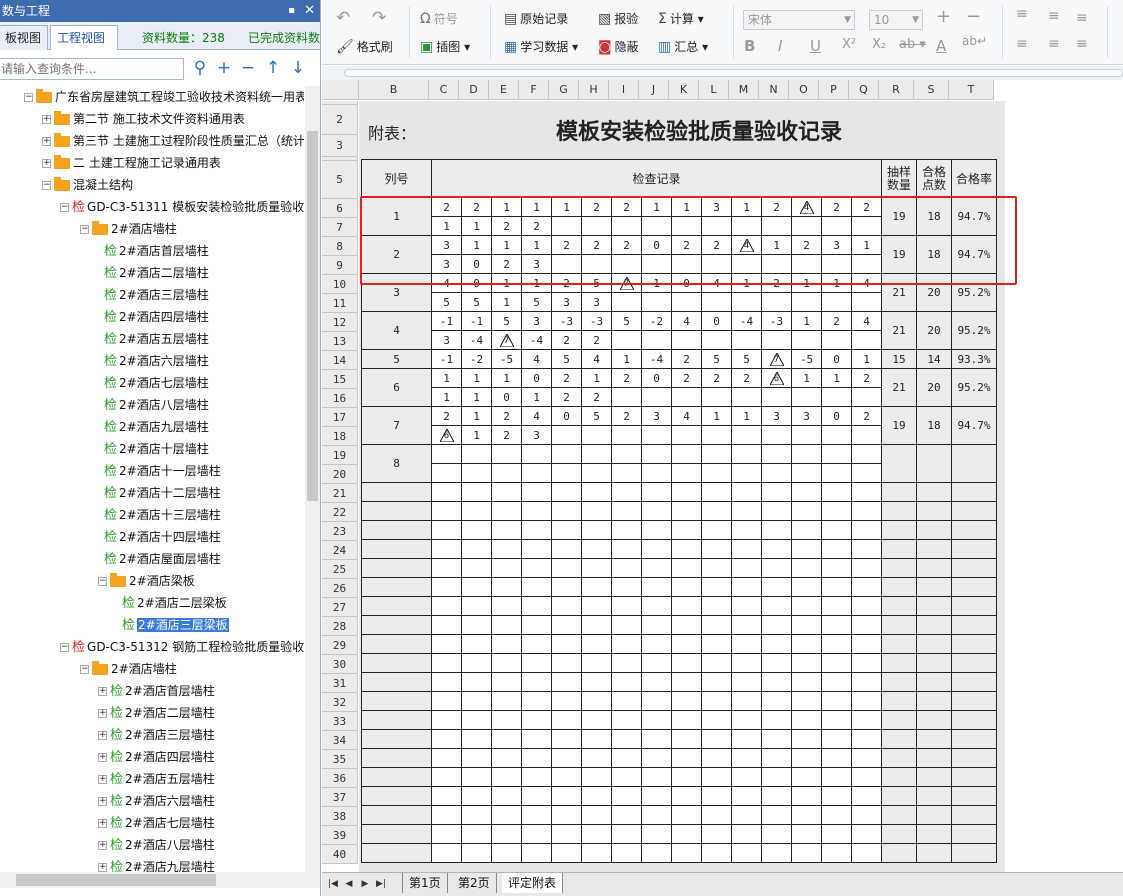 This screenshot has width=1123, height=896. Describe the element at coordinates (815, 46) in the screenshot. I see `underline-icon: U` at that location.